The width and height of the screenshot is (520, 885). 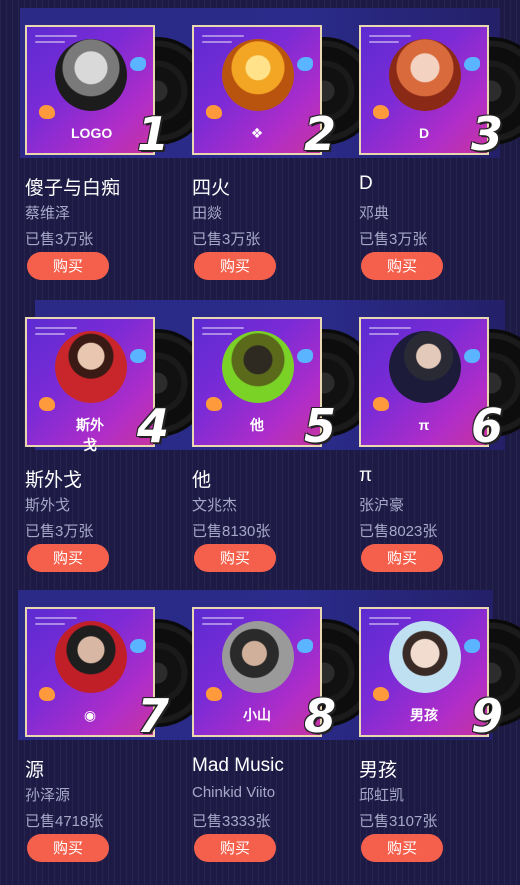 I want to click on album-title: Mad Music, so click(x=238, y=766).